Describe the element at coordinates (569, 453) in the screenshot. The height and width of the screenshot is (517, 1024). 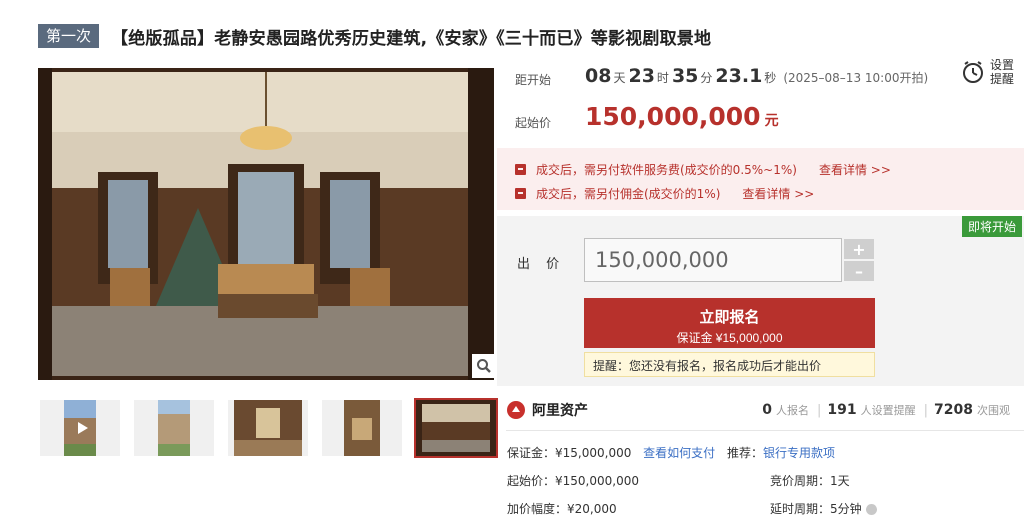
I see `deposit-info: 保证金：¥15,000,000` at that location.